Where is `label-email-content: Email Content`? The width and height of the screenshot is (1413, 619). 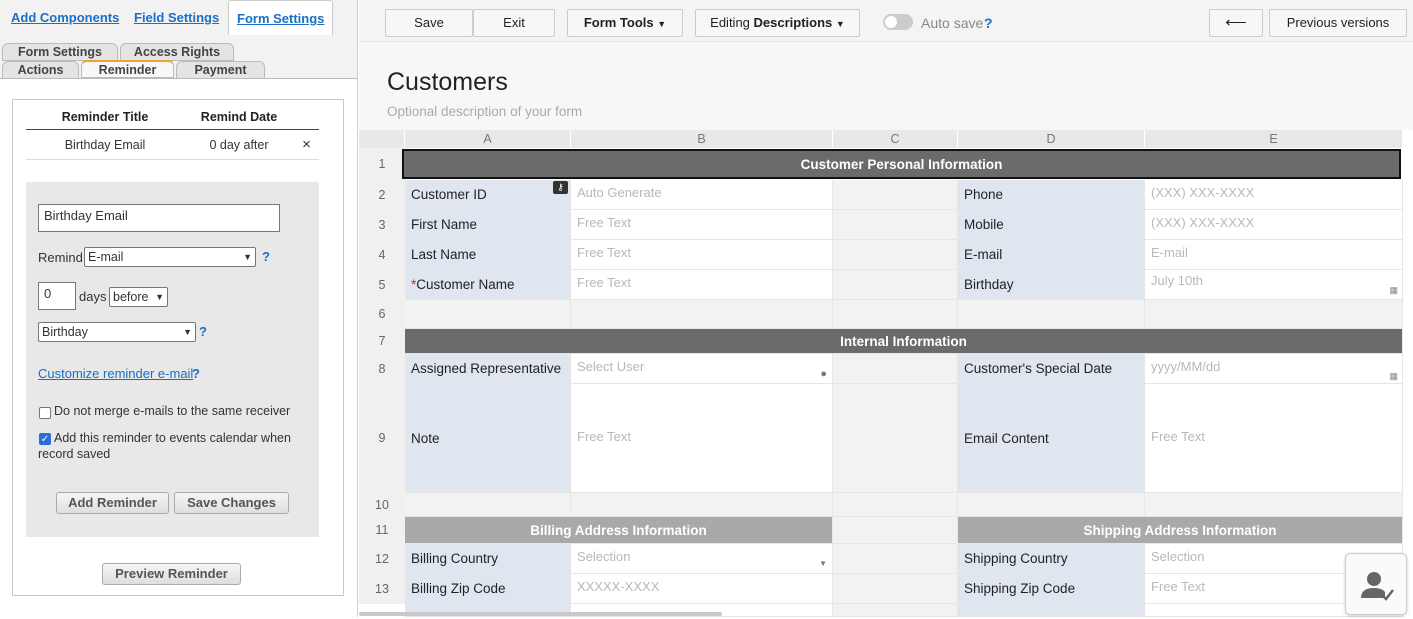
label-email-content: Email Content is located at coordinates (1051, 438).